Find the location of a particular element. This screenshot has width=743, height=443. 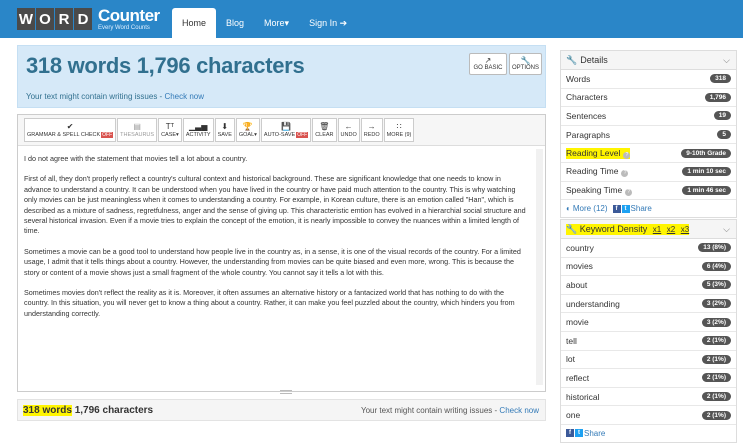

details-links: ◐ More (12) f t Share is located at coordinates (648, 208).